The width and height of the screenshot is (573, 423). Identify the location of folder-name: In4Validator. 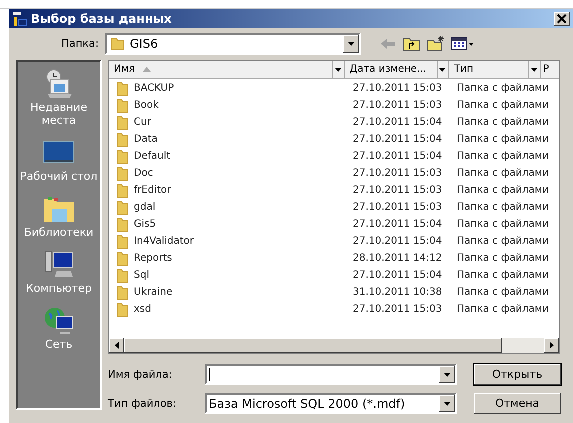
(164, 241).